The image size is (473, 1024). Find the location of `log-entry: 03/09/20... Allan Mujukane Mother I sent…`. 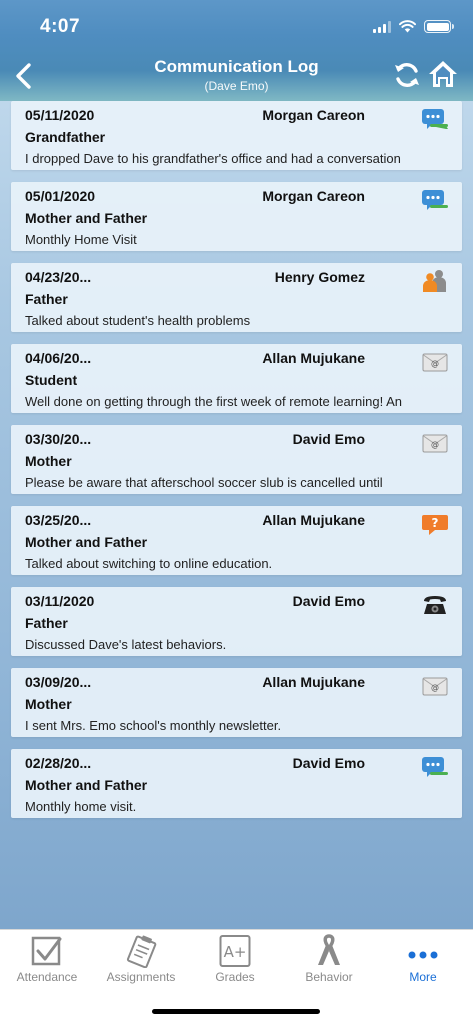

log-entry: 03/09/20... Allan Mujukane Mother I sent… is located at coordinates (236, 702).